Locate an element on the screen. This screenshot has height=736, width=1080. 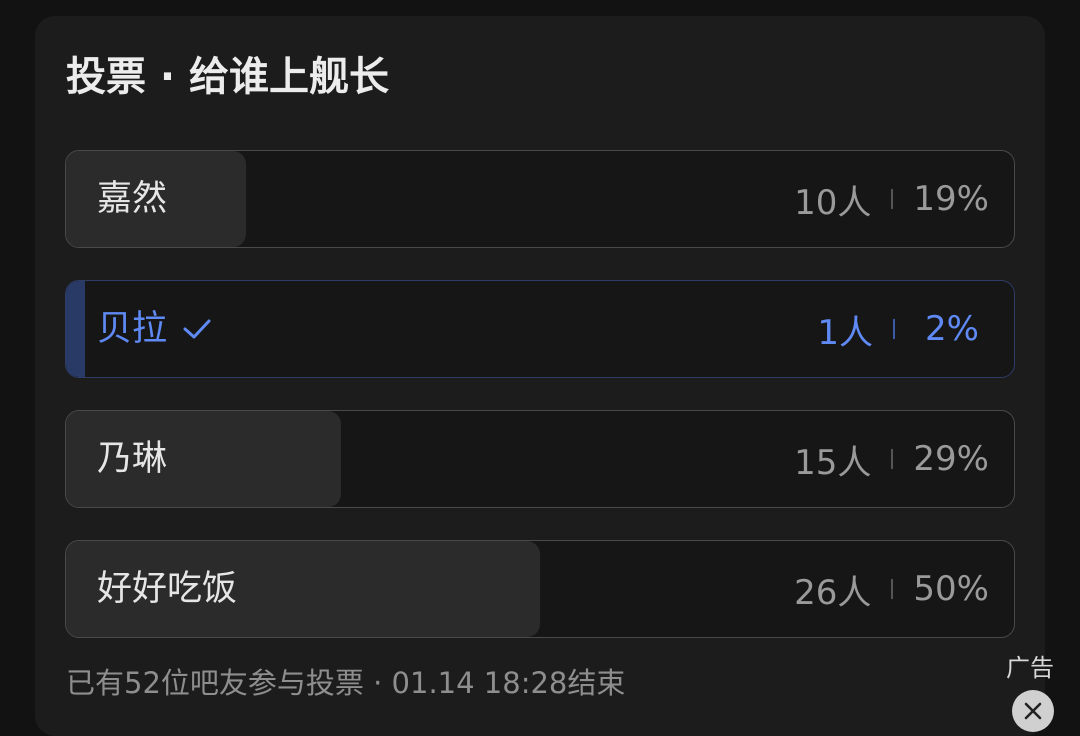
poll-footer: 已有52位吧友参与投票 · 01.14 18:28结束 is located at coordinates (346, 683).